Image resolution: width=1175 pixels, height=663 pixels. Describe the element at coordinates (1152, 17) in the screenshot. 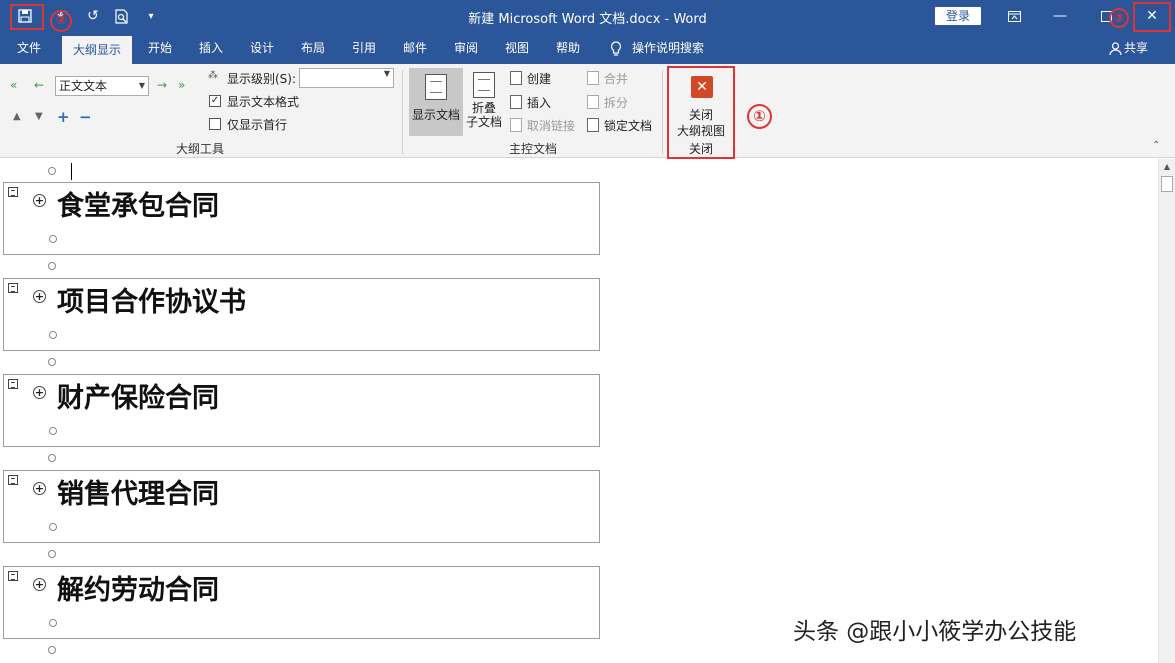

I see `annotation-box-close` at that location.